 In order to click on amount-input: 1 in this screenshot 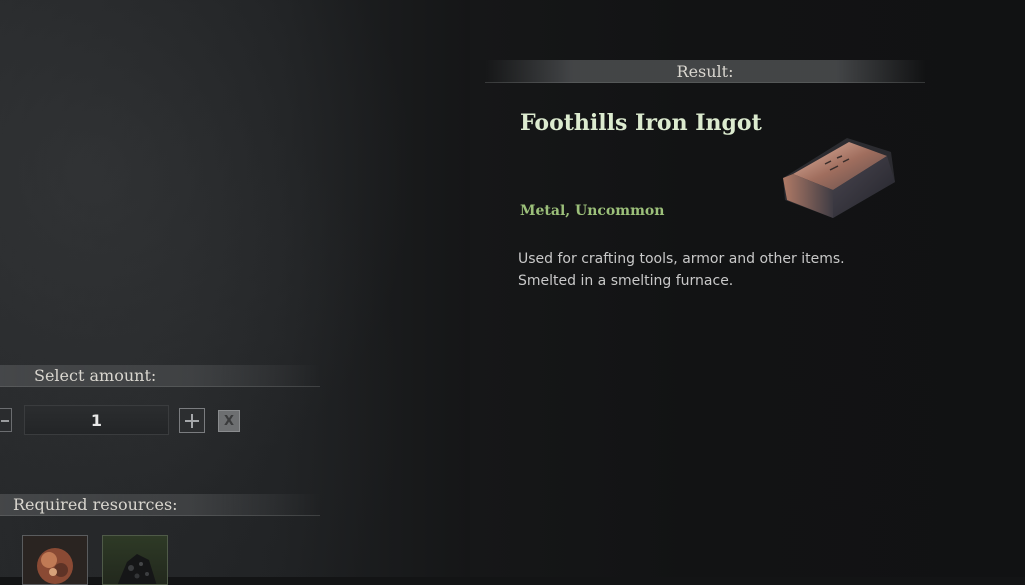, I will do `click(96, 420)`.